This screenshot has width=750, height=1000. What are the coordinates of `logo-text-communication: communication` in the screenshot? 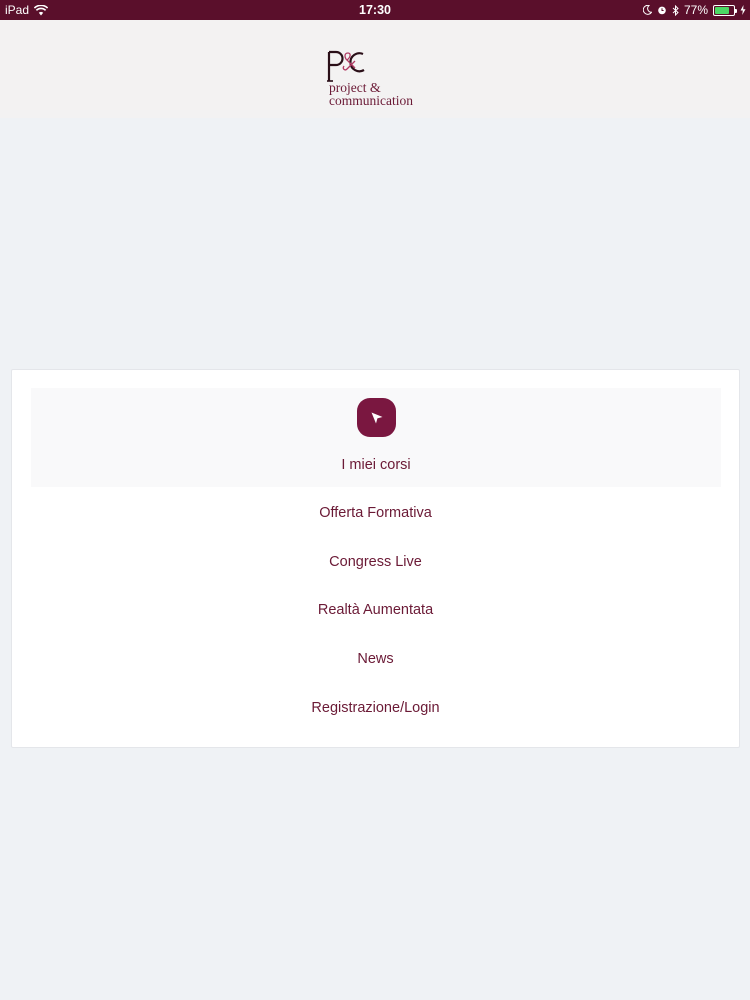 It's located at (371, 100).